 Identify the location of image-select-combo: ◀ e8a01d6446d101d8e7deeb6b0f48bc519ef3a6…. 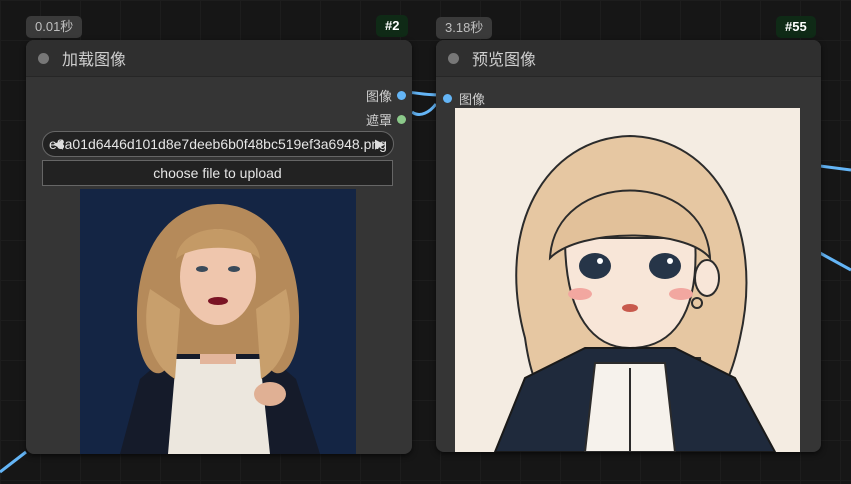
(218, 144).